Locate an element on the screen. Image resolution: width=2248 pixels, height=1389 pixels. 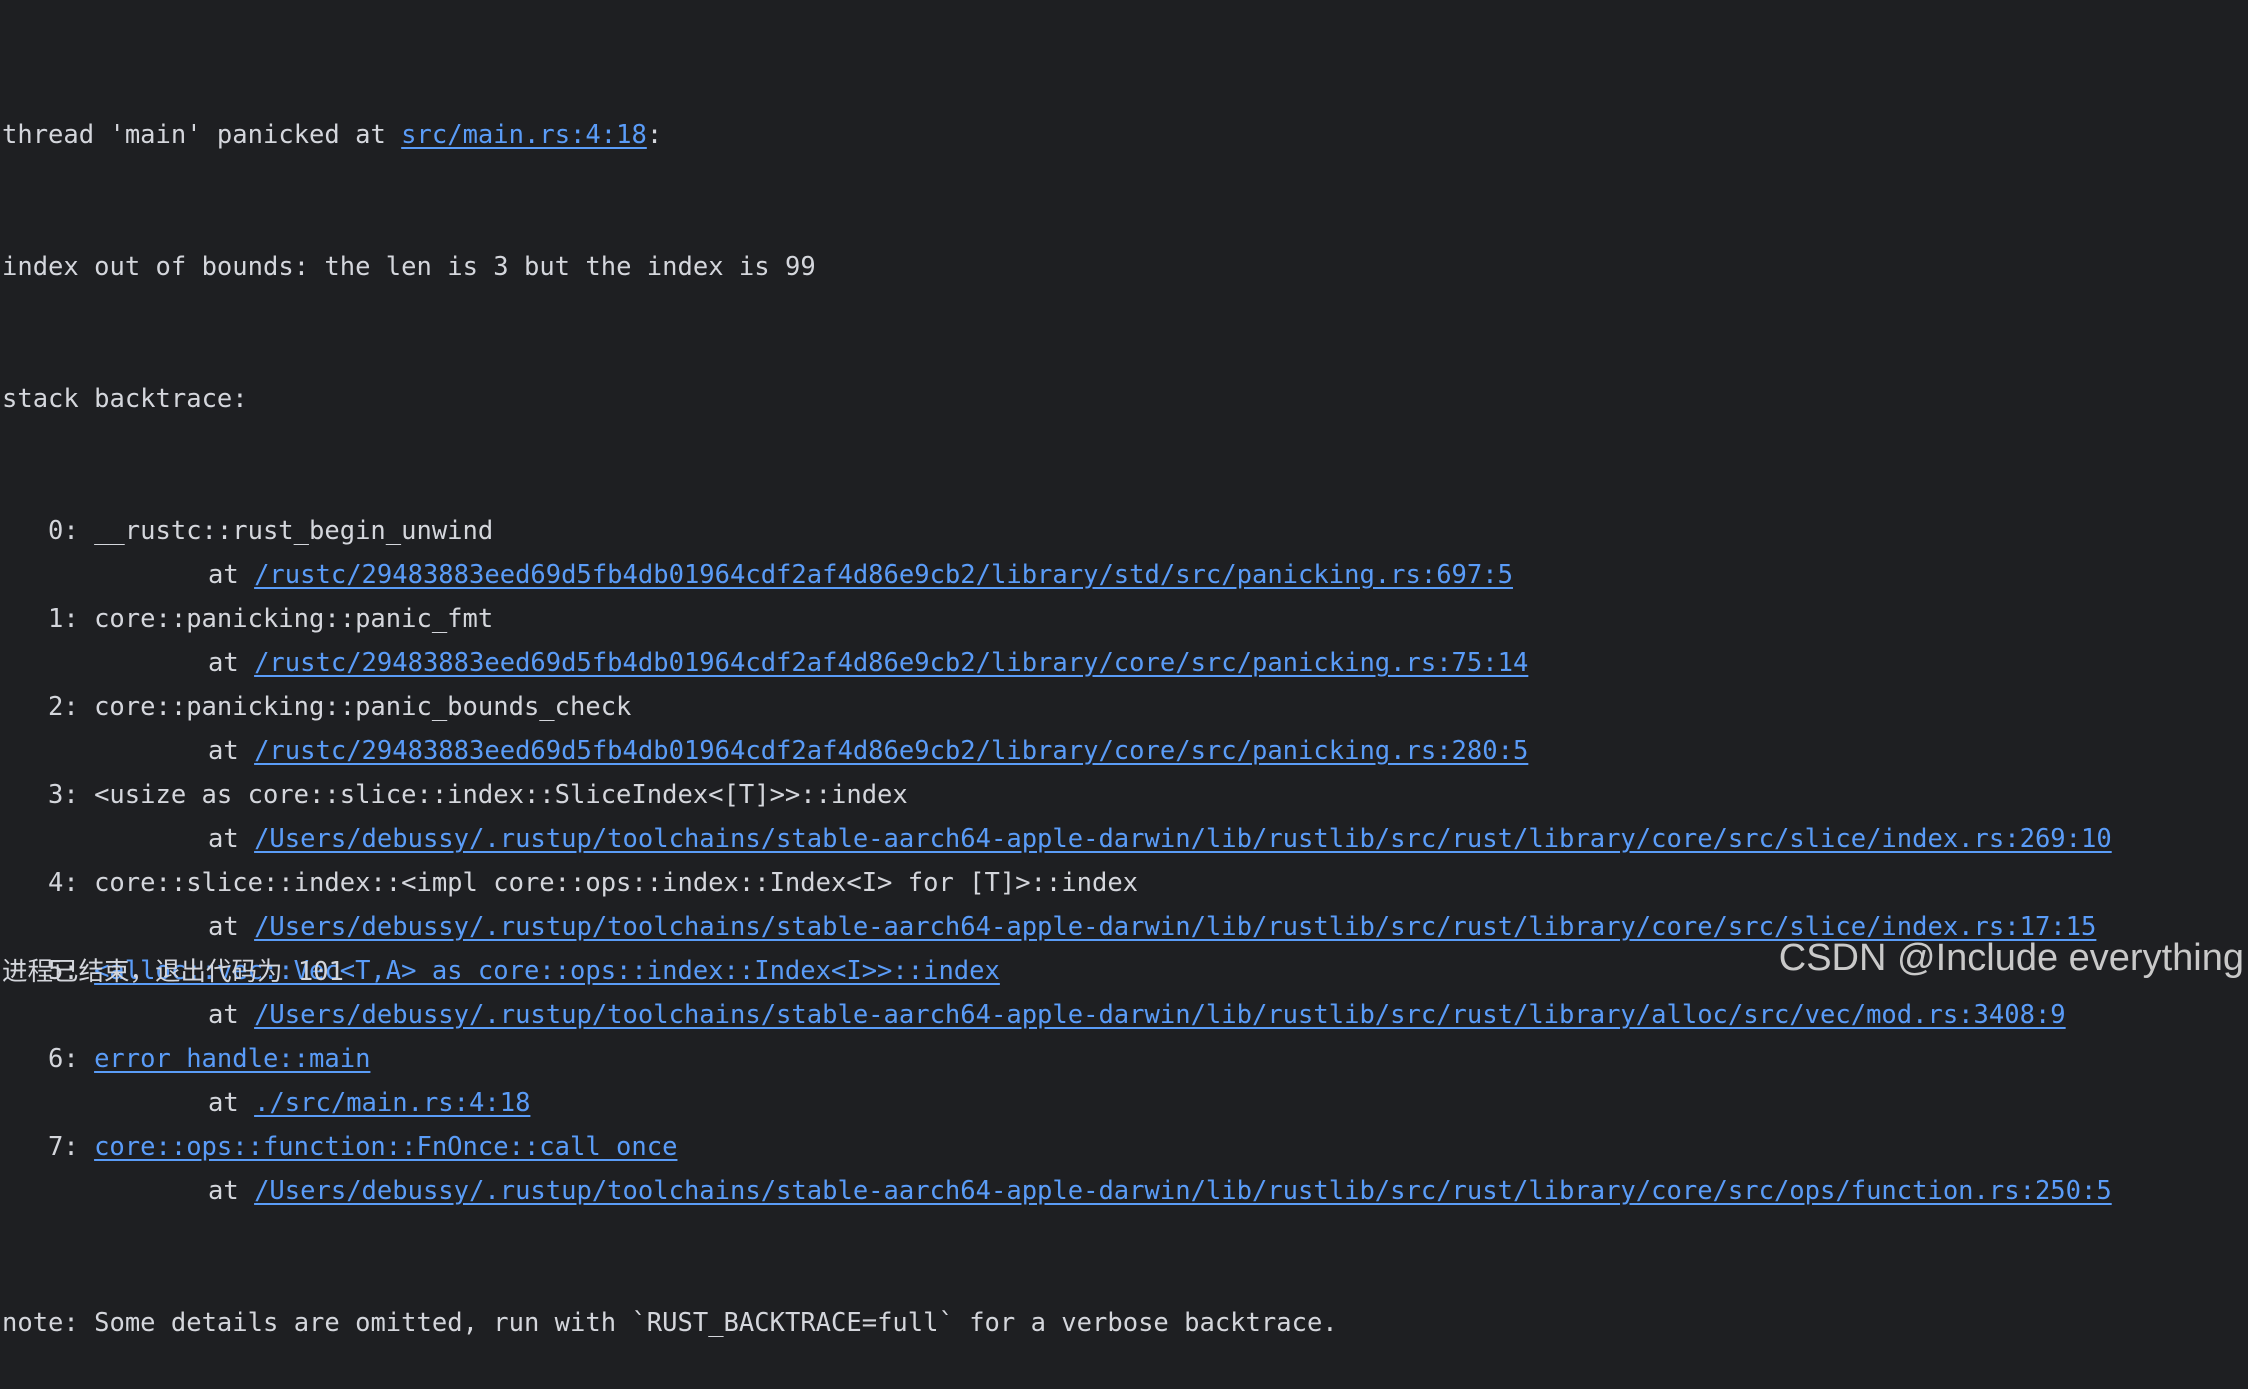
panic-prefix: thread 'main' panicked at is located at coordinates (202, 135).